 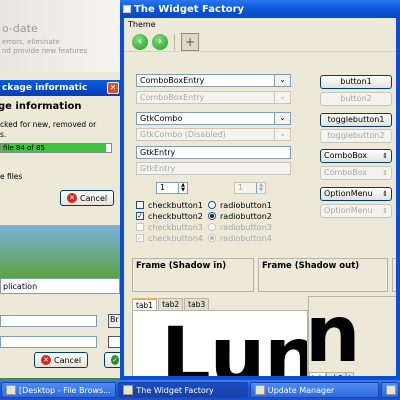 I want to click on toolbar-separator, so click(x=174, y=41).